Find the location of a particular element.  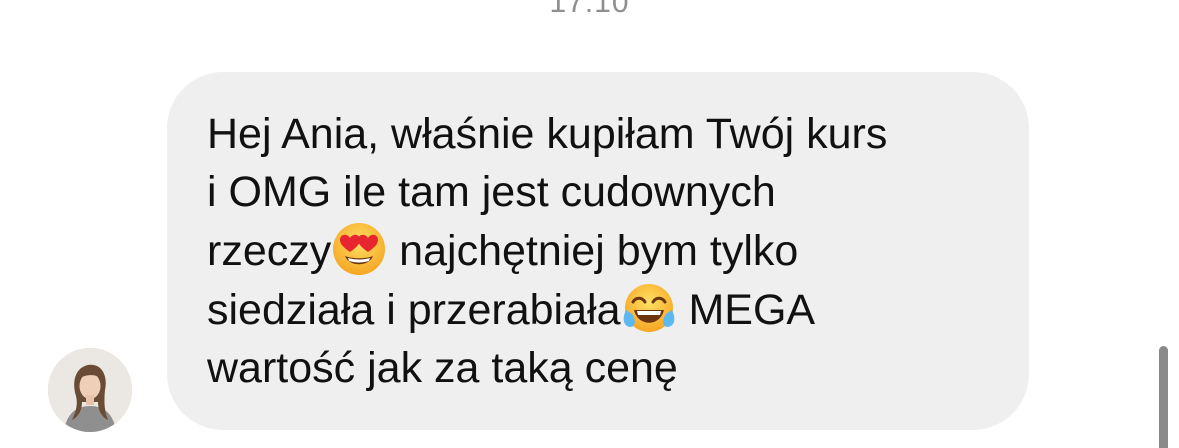

sender-avatar is located at coordinates (90, 390).